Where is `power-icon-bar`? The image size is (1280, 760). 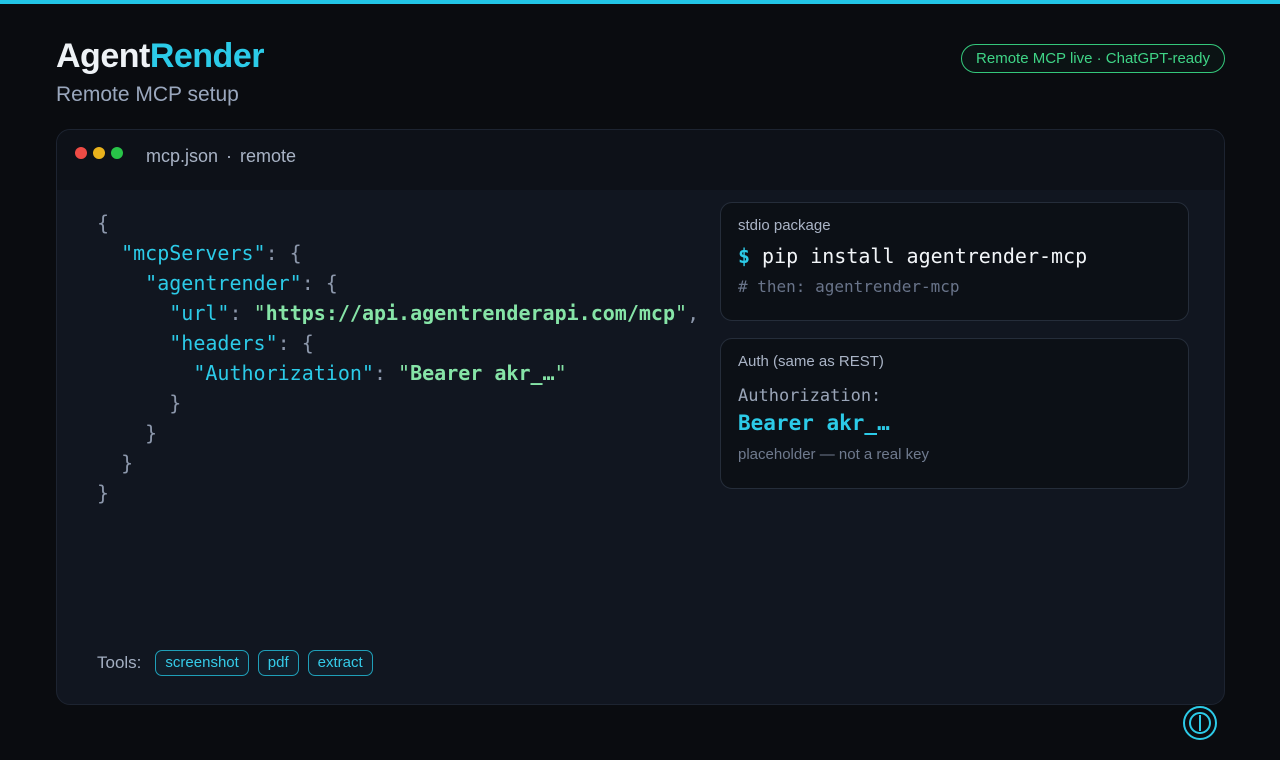
power-icon-bar is located at coordinates (1200, 723).